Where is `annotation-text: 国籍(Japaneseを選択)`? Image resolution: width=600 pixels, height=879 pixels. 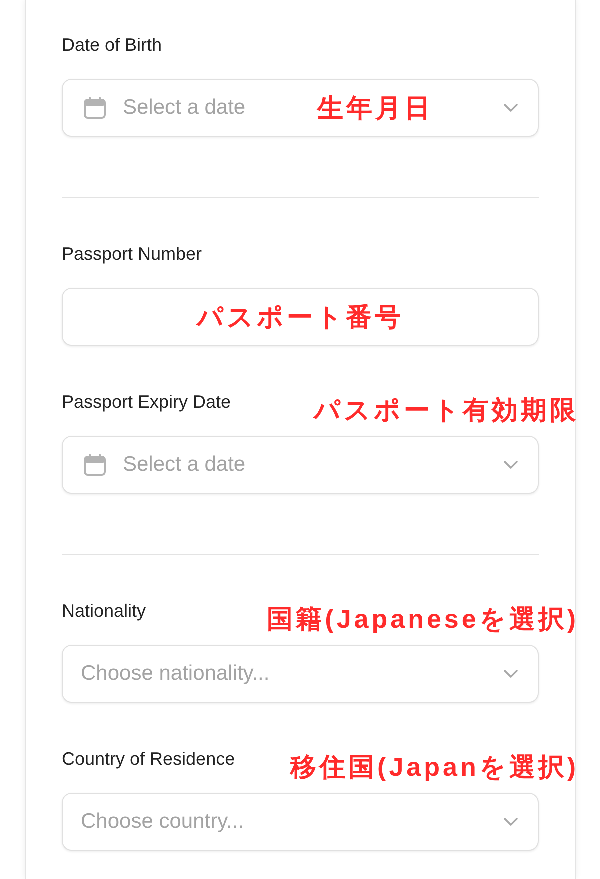 annotation-text: 国籍(Japaneseを選択) is located at coordinates (423, 619).